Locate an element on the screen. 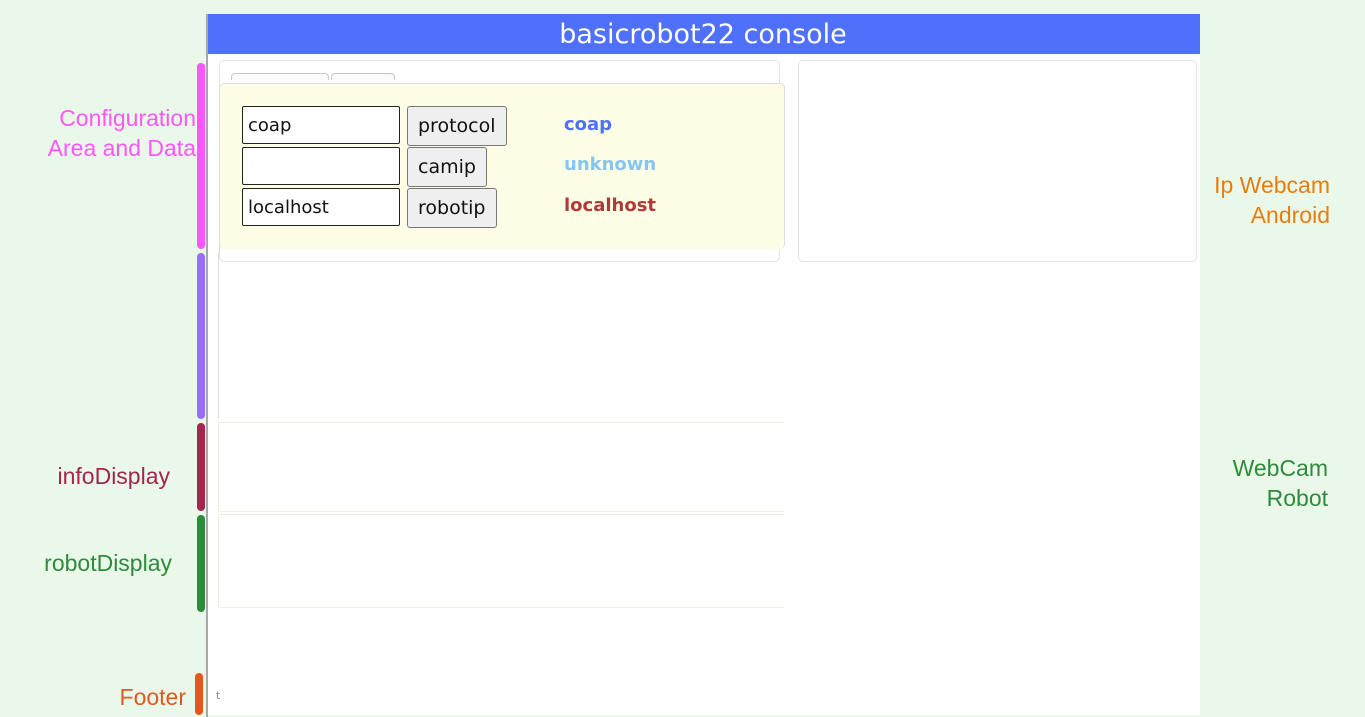 This screenshot has height=717, width=1365. robotip-value: localhost is located at coordinates (610, 205).